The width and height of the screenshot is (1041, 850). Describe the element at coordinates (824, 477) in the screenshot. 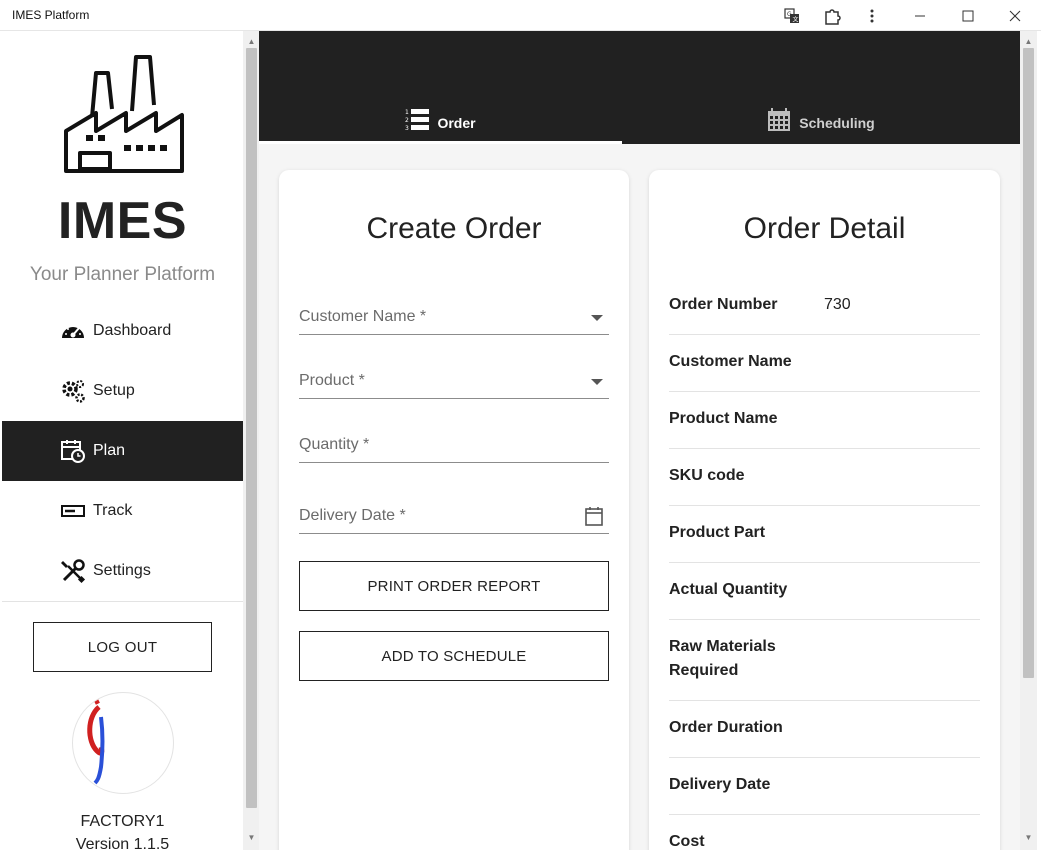

I see `detail-row: SKU code` at that location.